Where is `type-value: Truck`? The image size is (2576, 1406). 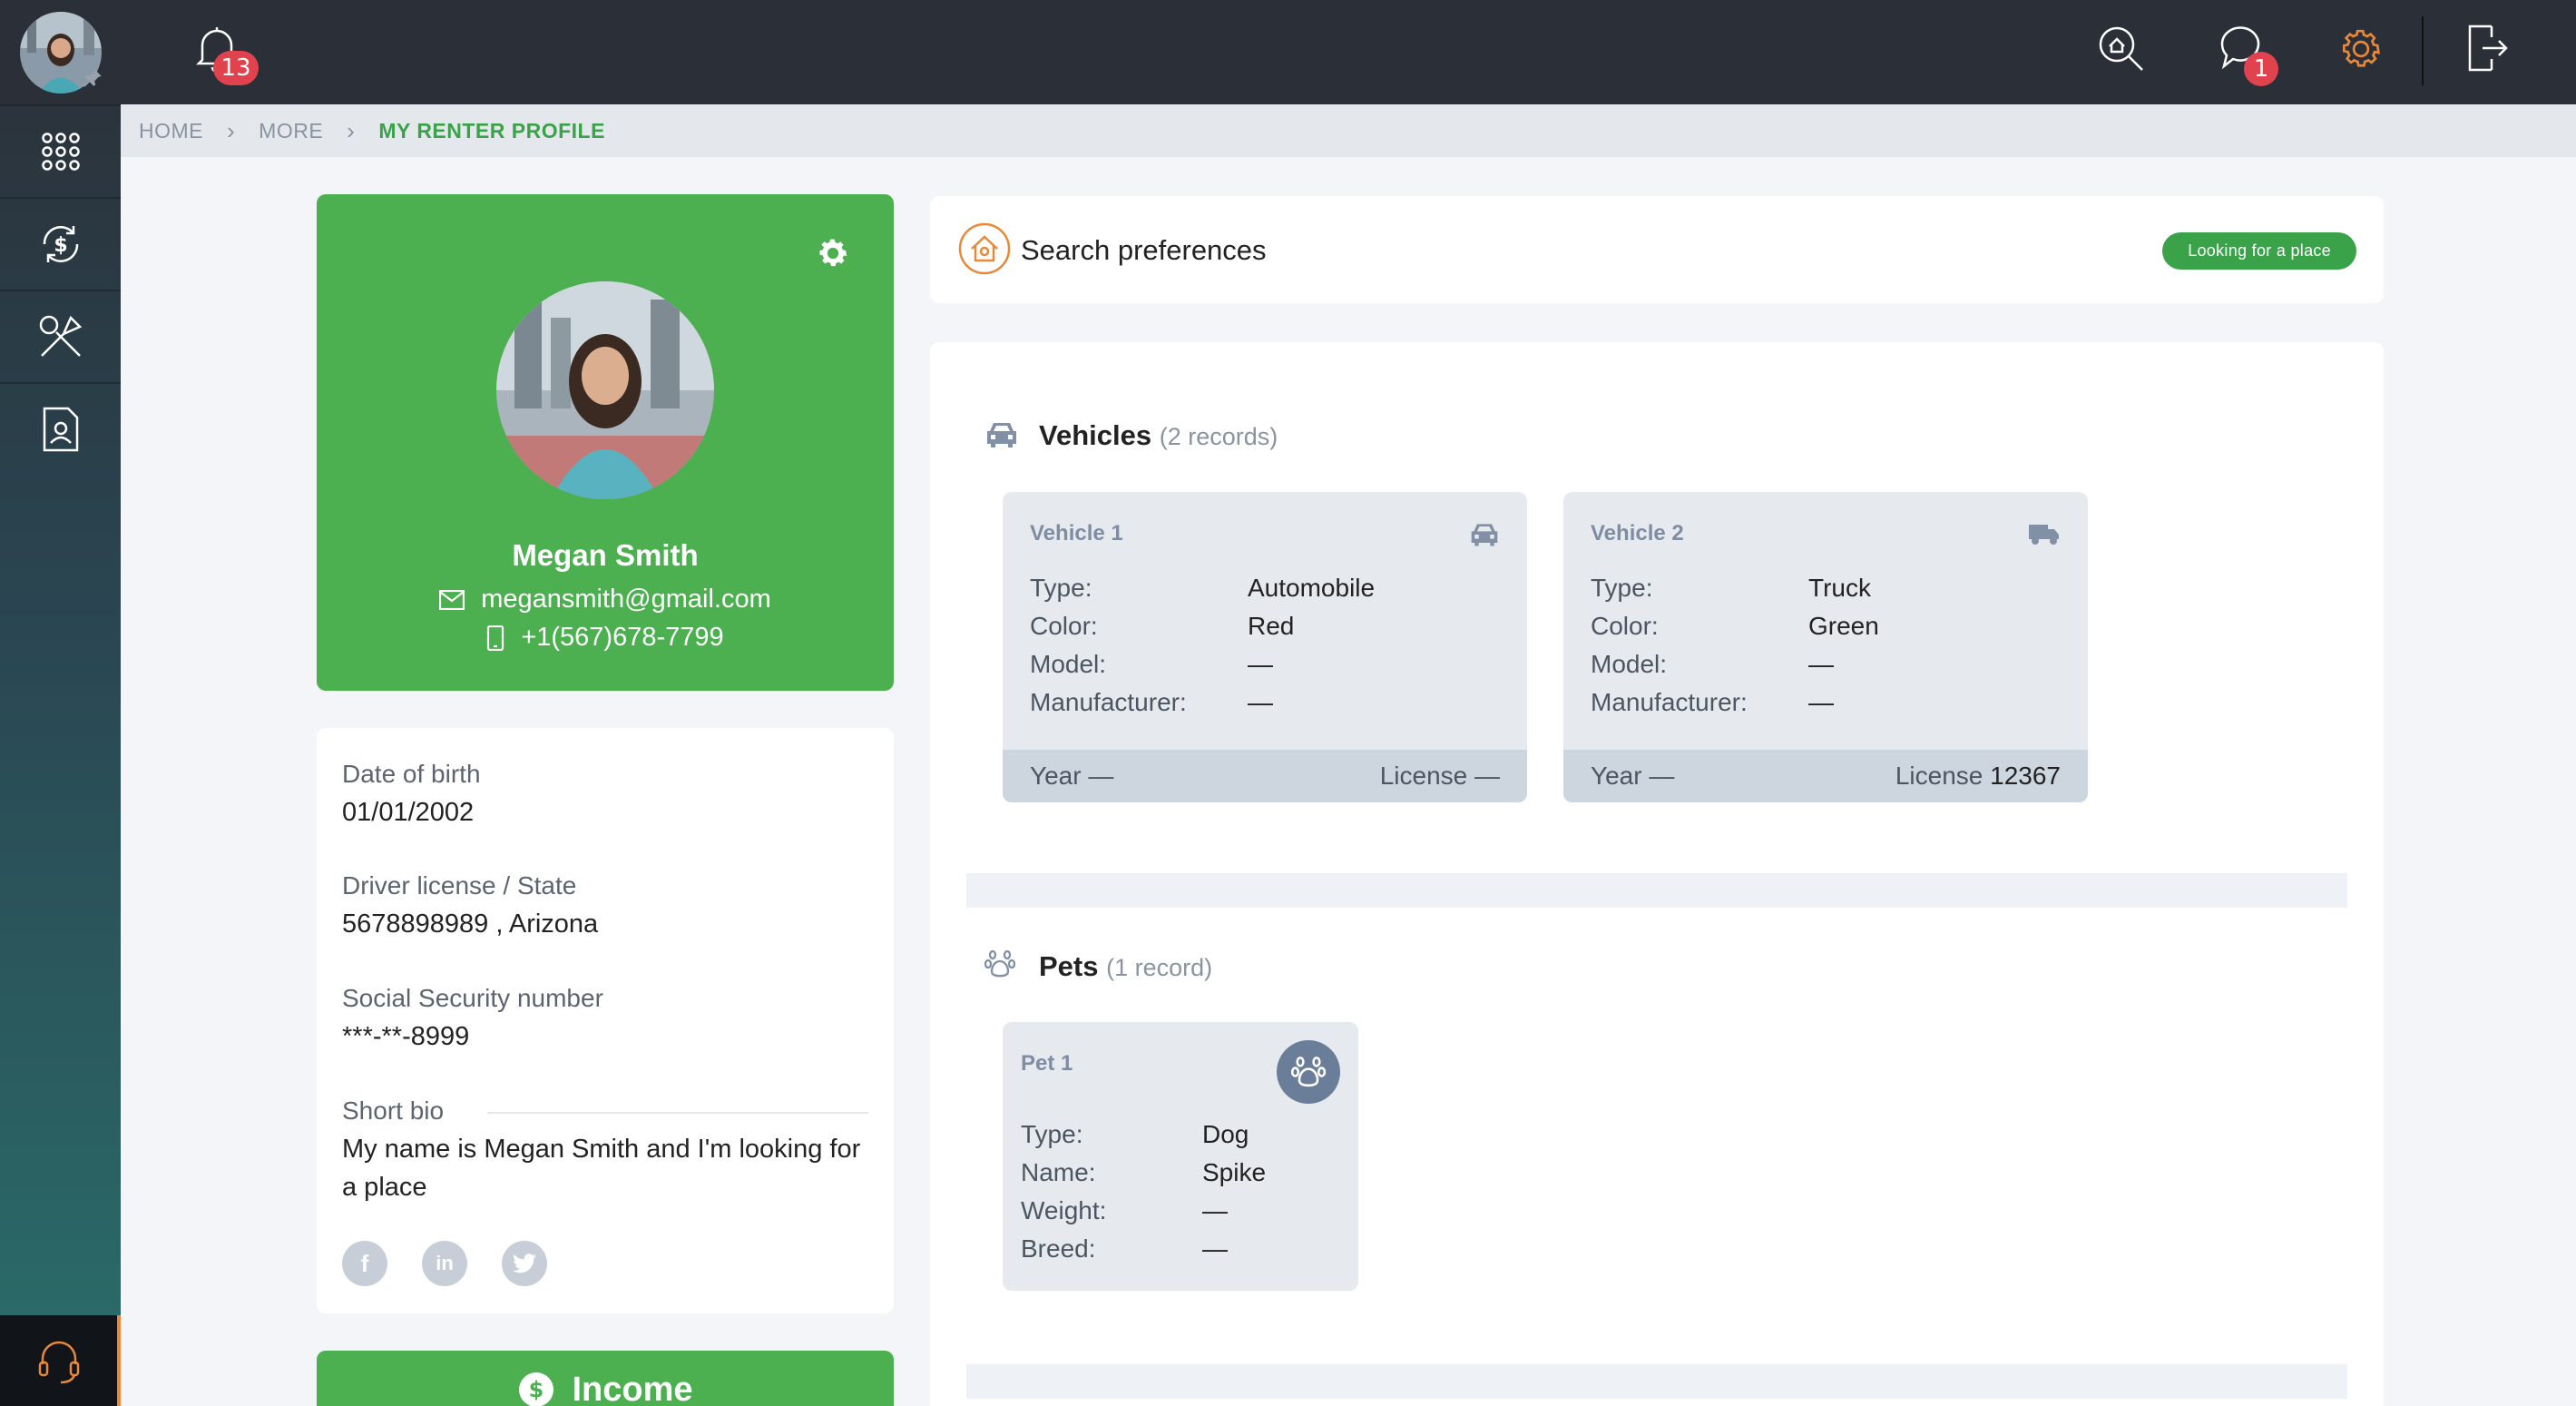
type-value: Truck is located at coordinates (1839, 588).